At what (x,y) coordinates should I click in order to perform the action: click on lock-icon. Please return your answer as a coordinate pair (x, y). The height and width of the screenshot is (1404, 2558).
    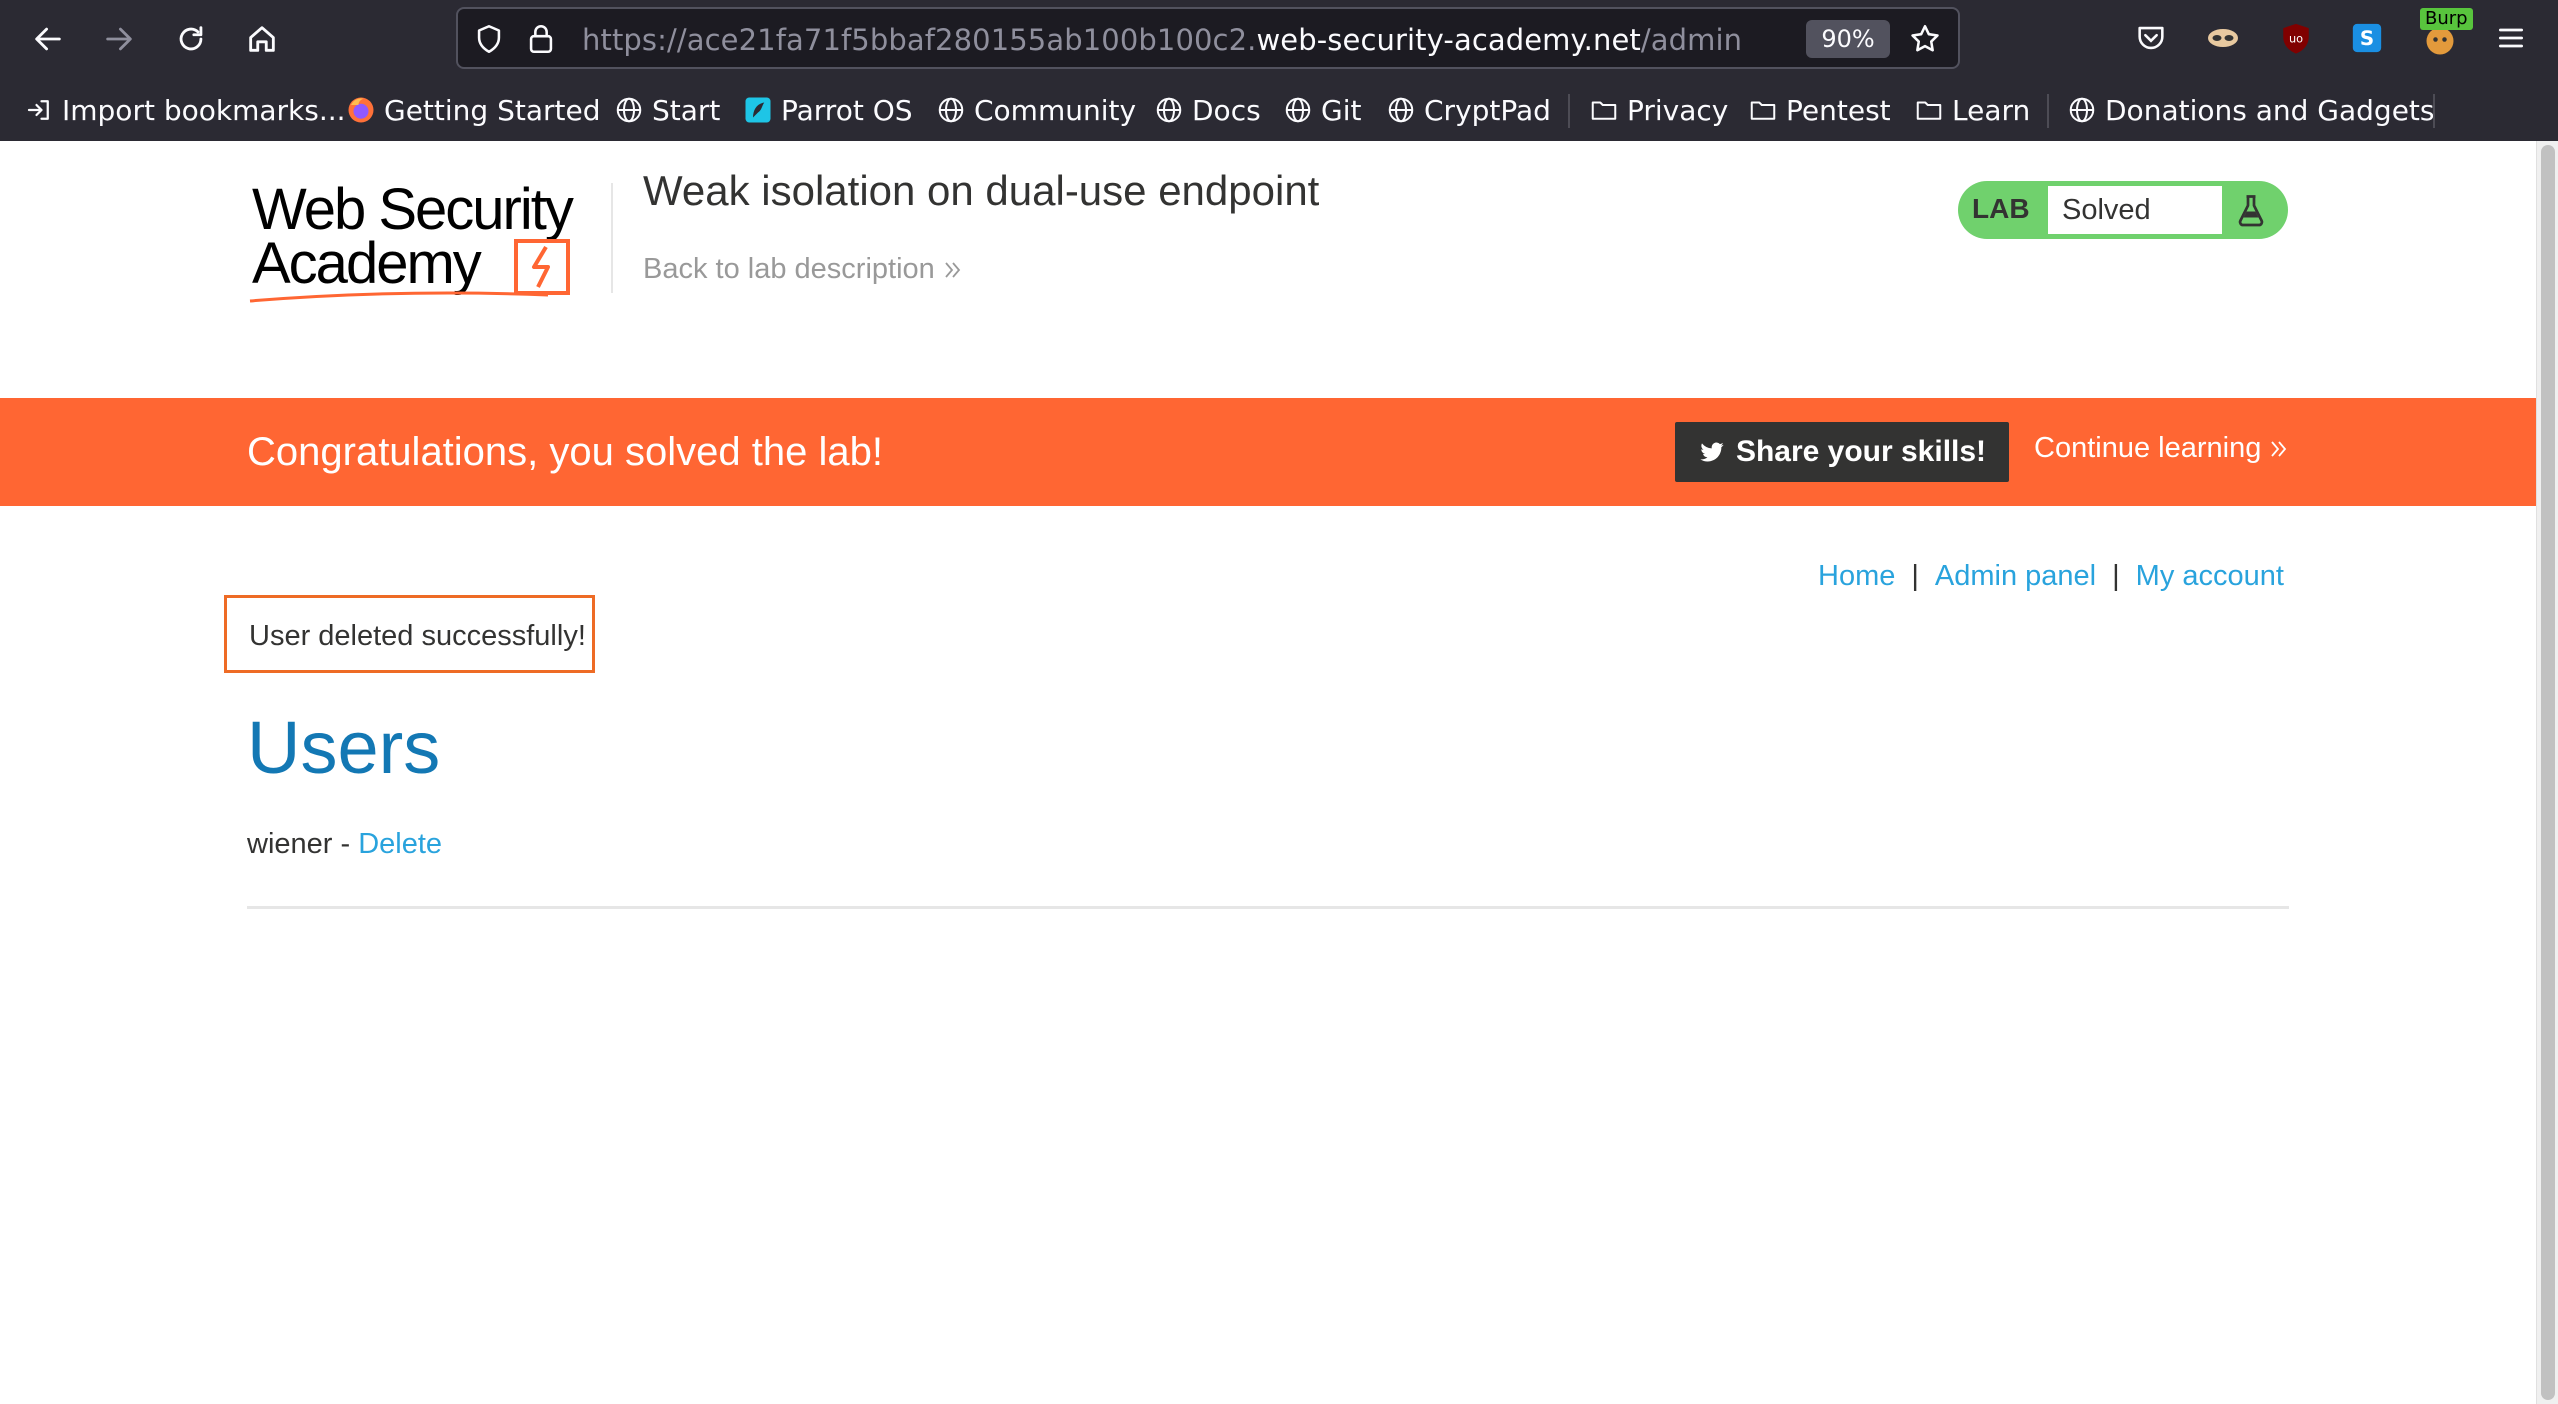
    Looking at the image, I should click on (541, 39).